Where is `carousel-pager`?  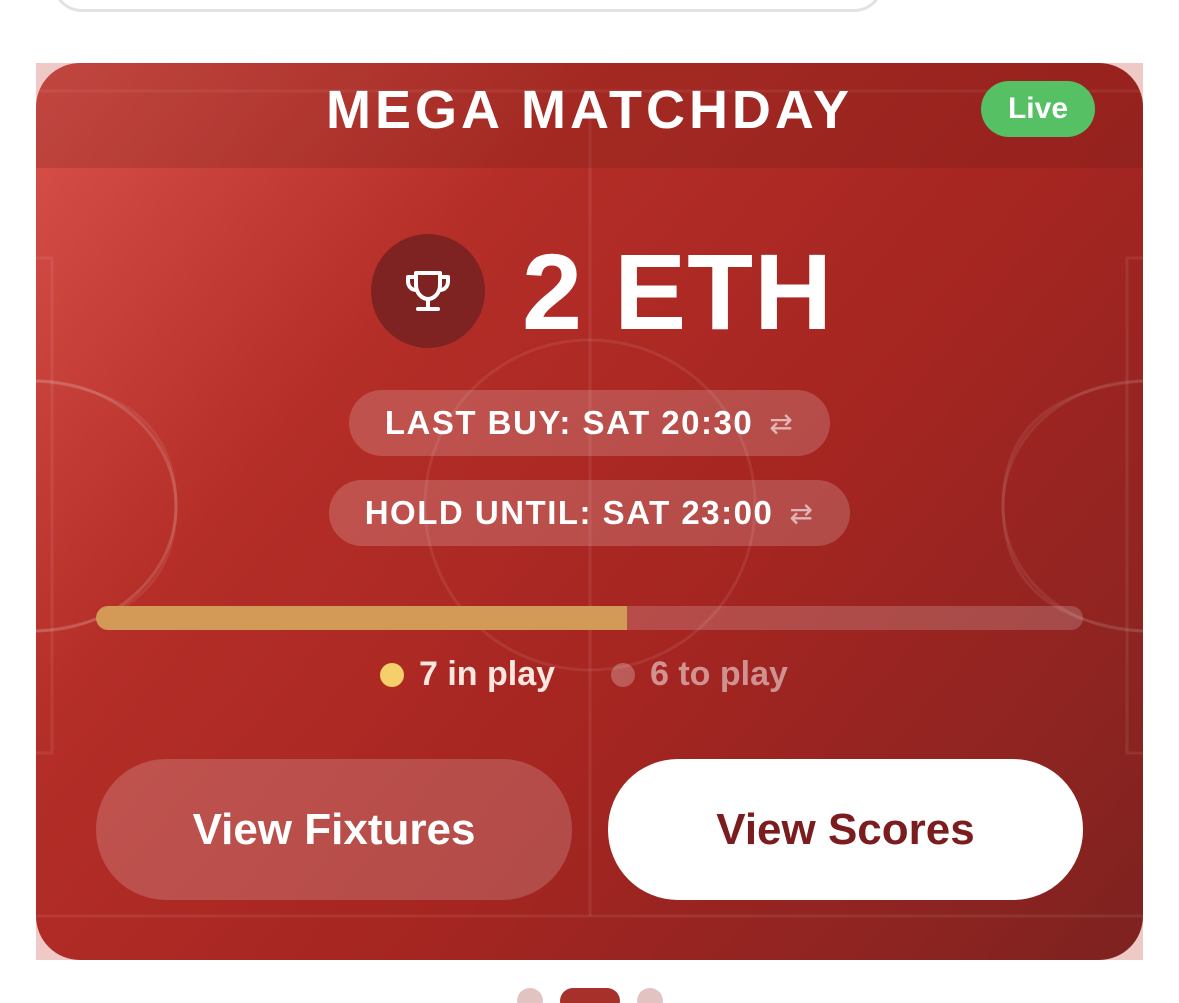 carousel-pager is located at coordinates (589, 995).